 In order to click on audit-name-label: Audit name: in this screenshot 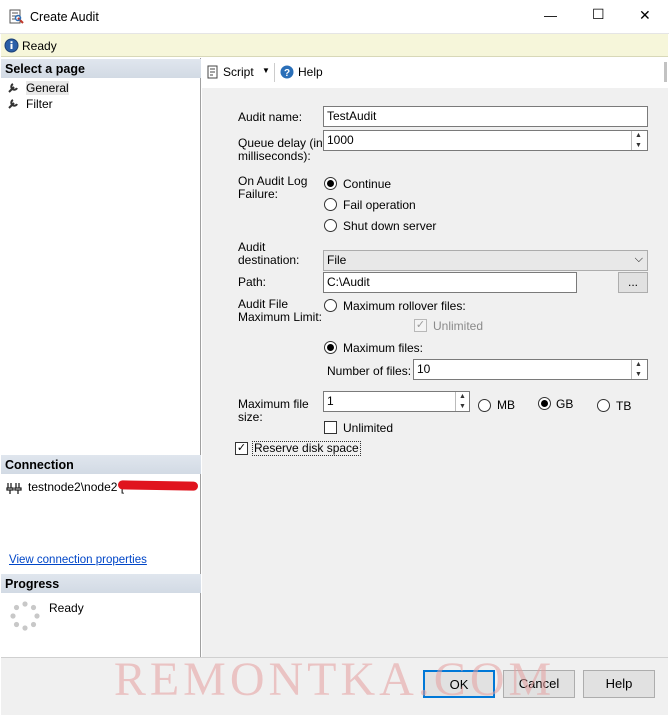, I will do `click(270, 117)`.